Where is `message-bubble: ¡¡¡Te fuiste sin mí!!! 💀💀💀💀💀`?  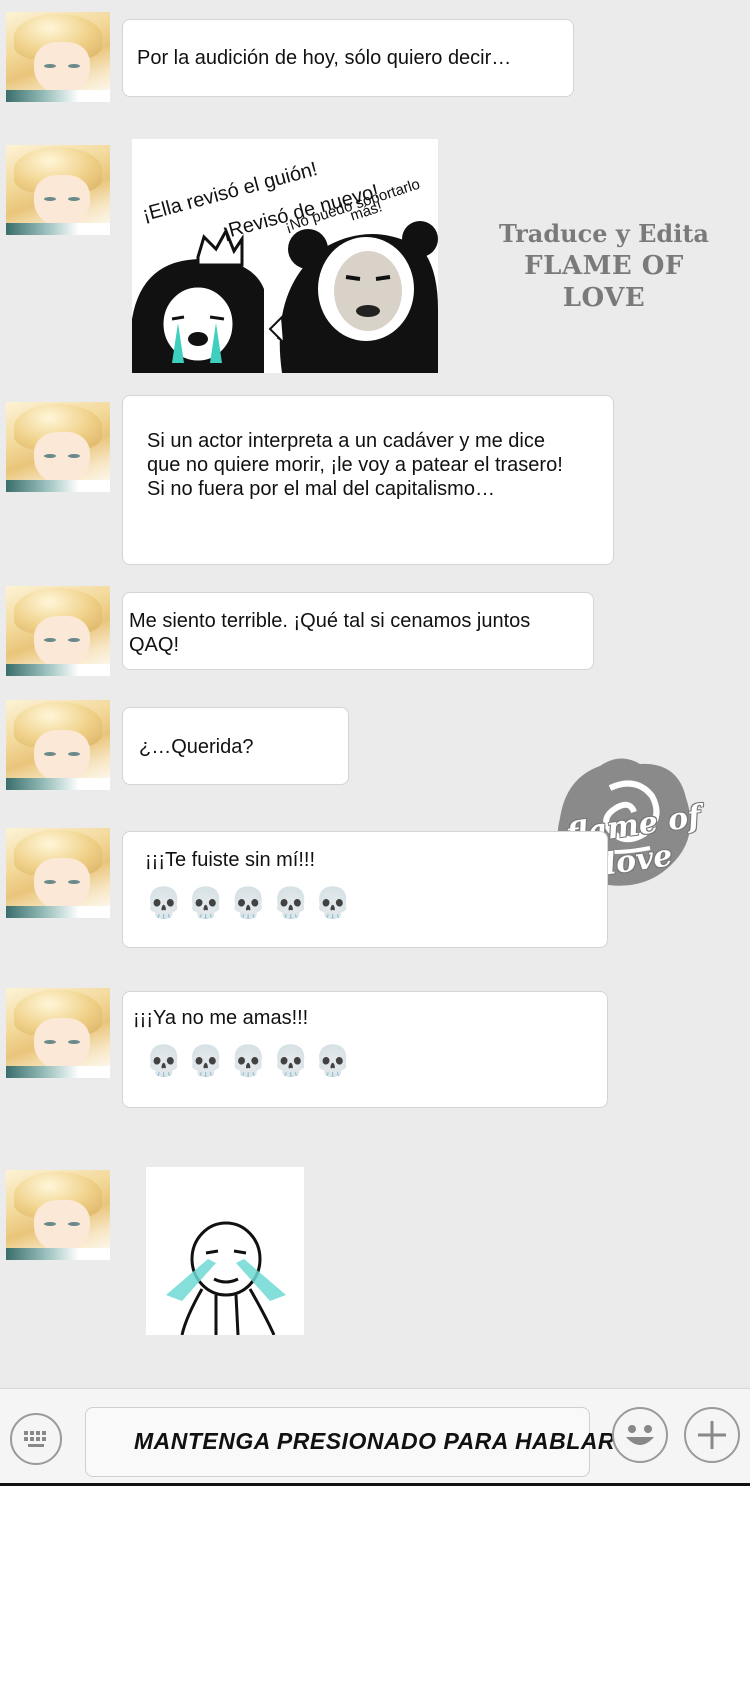 message-bubble: ¡¡¡Te fuiste sin mí!!! 💀💀💀💀💀 is located at coordinates (365, 889).